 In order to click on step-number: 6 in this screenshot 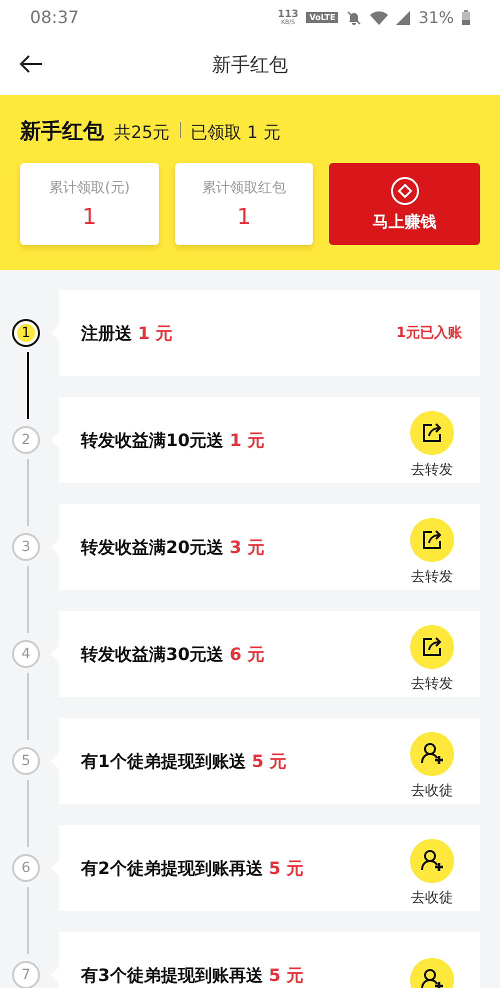, I will do `click(26, 868)`.